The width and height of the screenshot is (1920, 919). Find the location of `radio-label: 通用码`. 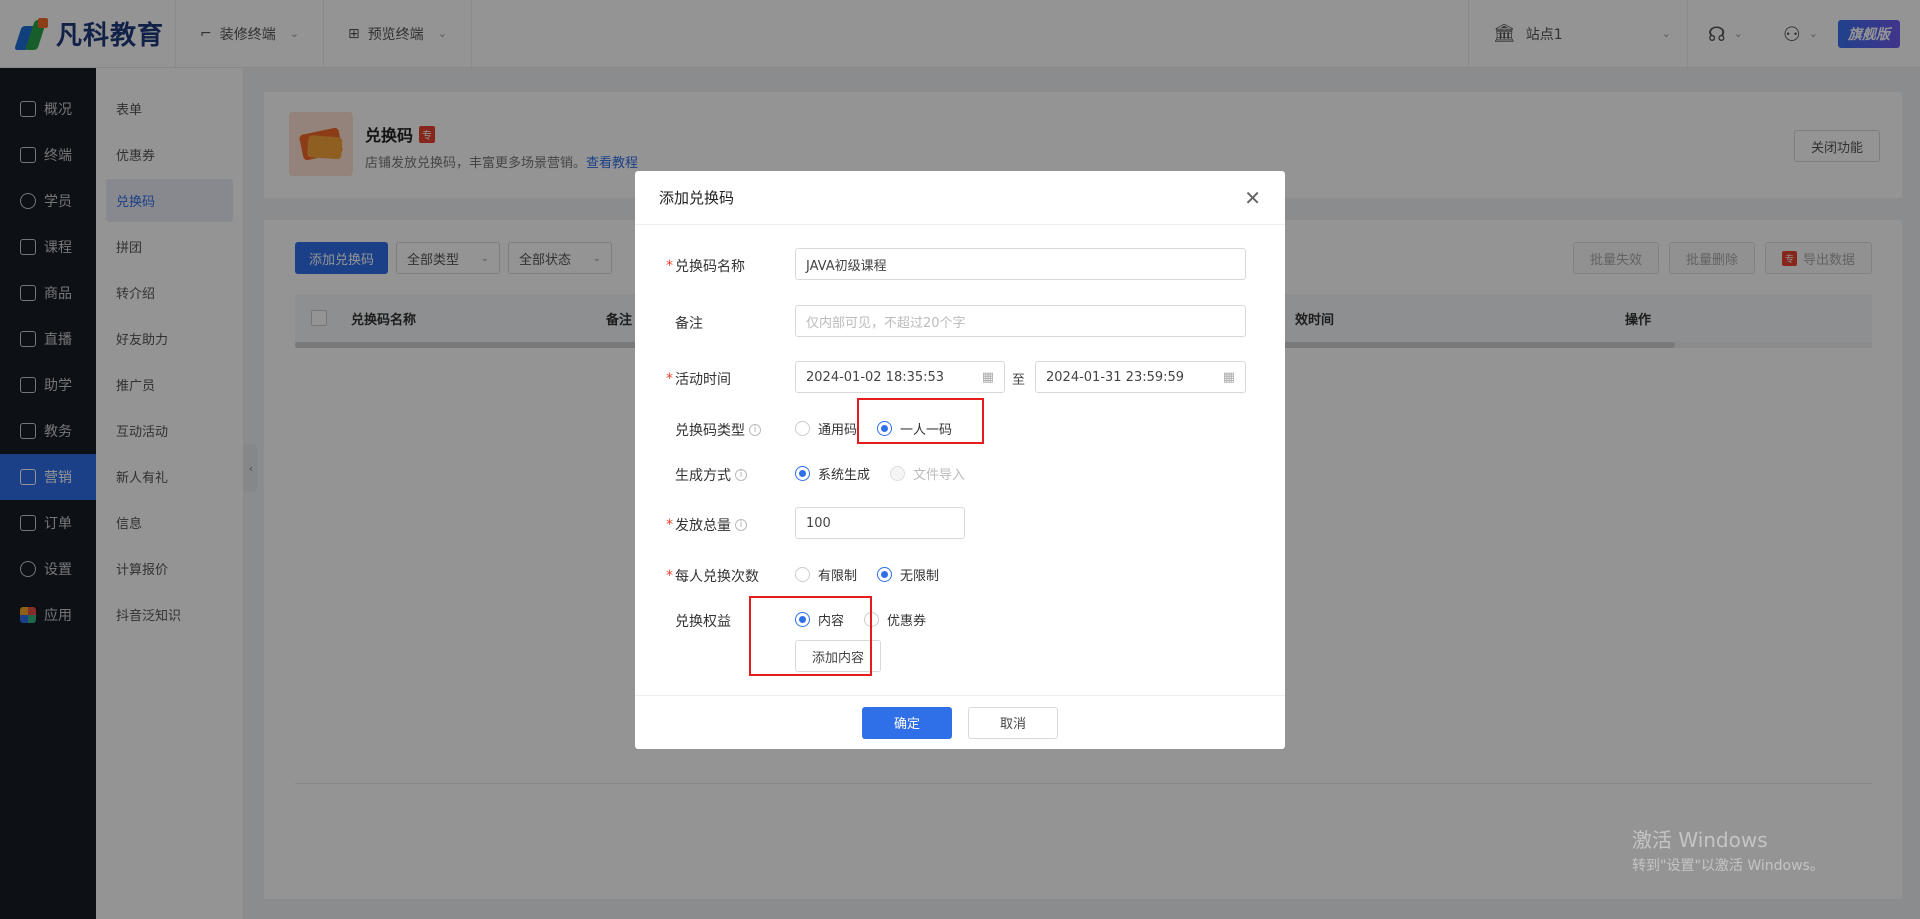

radio-label: 通用码 is located at coordinates (838, 430).